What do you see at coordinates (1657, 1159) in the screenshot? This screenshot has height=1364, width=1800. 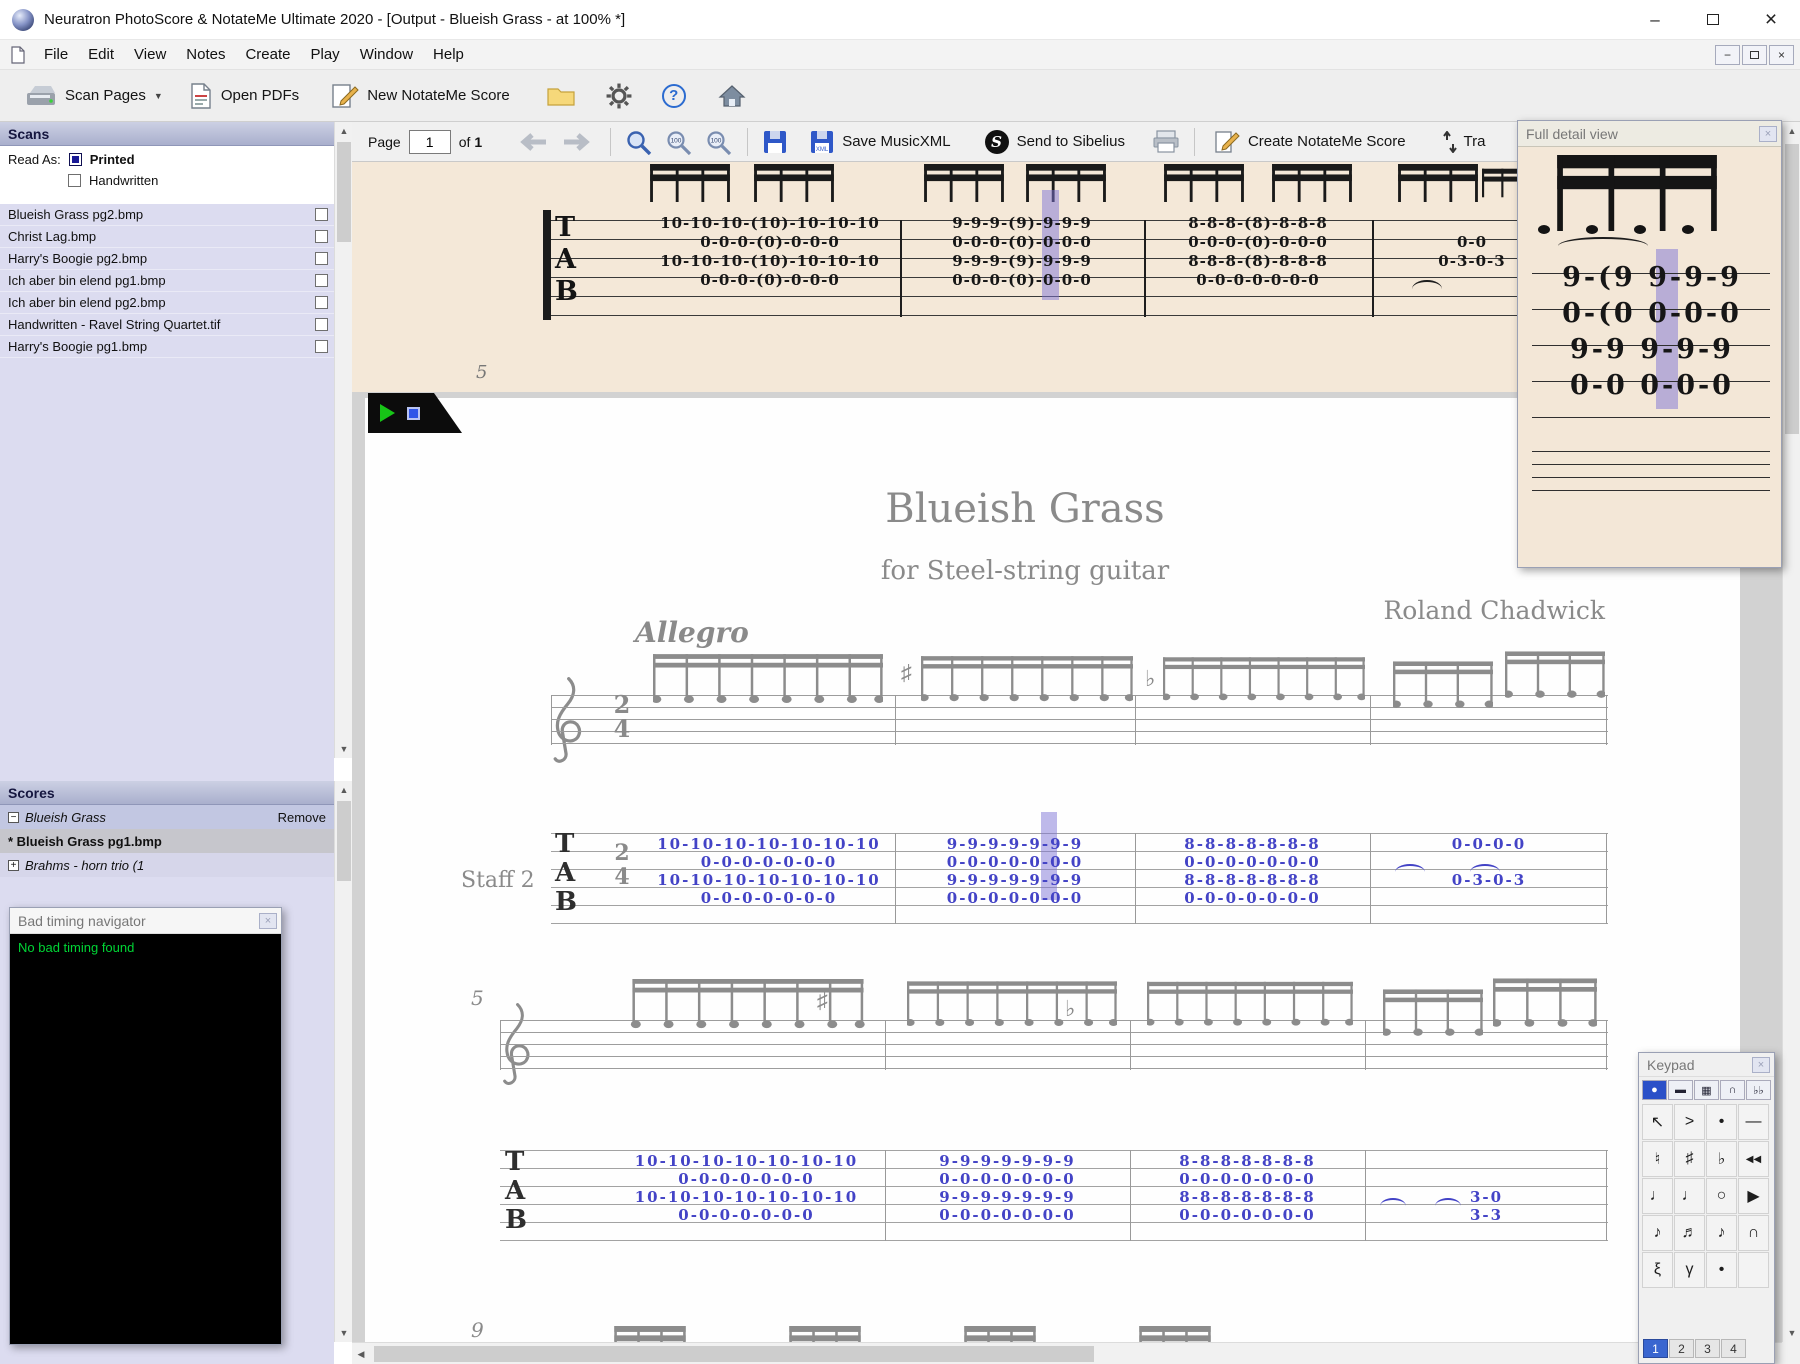 I see `keypad-natural-button: ♮` at bounding box center [1657, 1159].